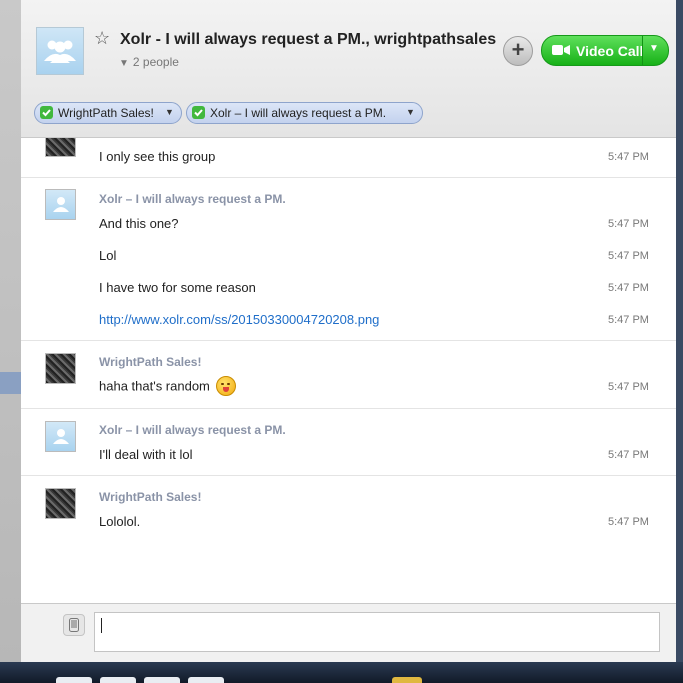 The height and width of the screenshot is (683, 683). What do you see at coordinates (10, 331) in the screenshot?
I see `background-window-left` at bounding box center [10, 331].